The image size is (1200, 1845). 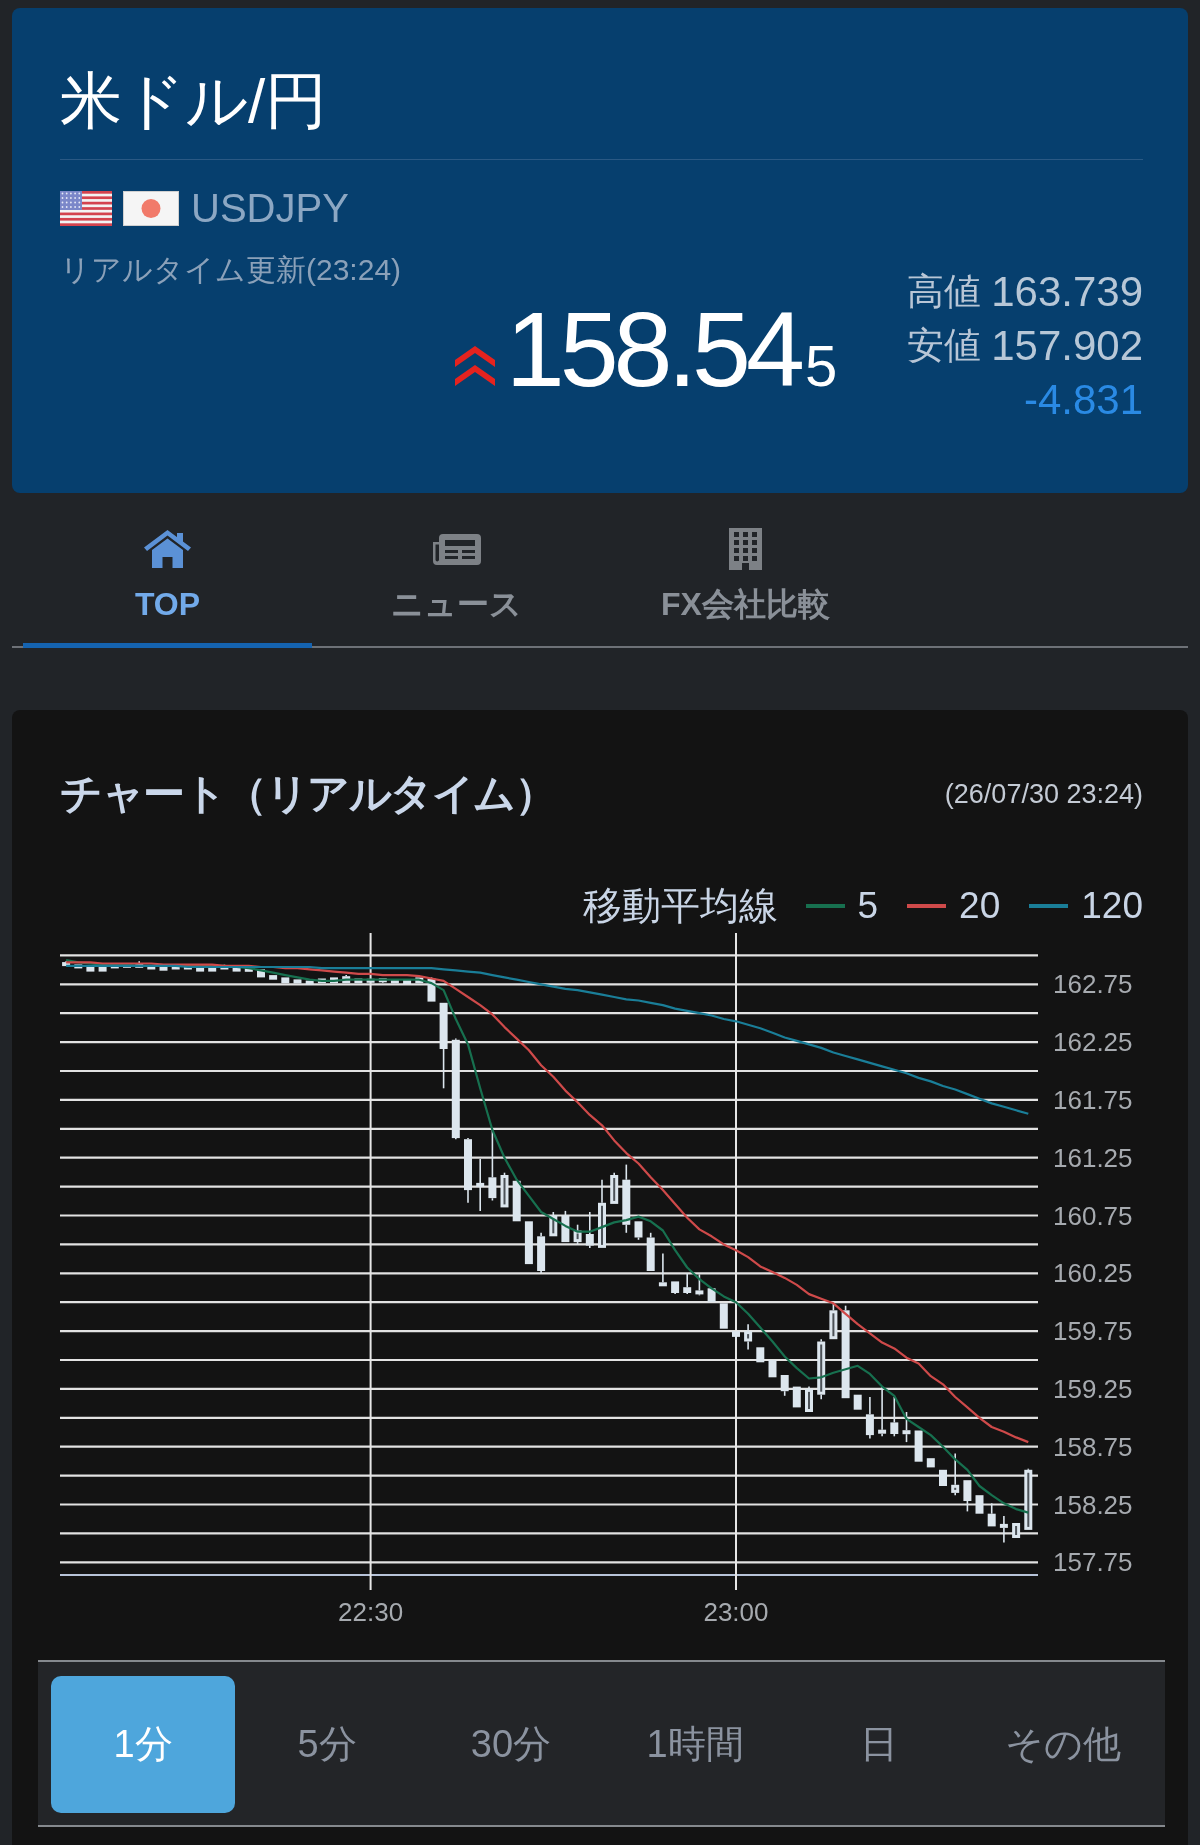 I want to click on legend-label: 120, so click(x=1112, y=906).